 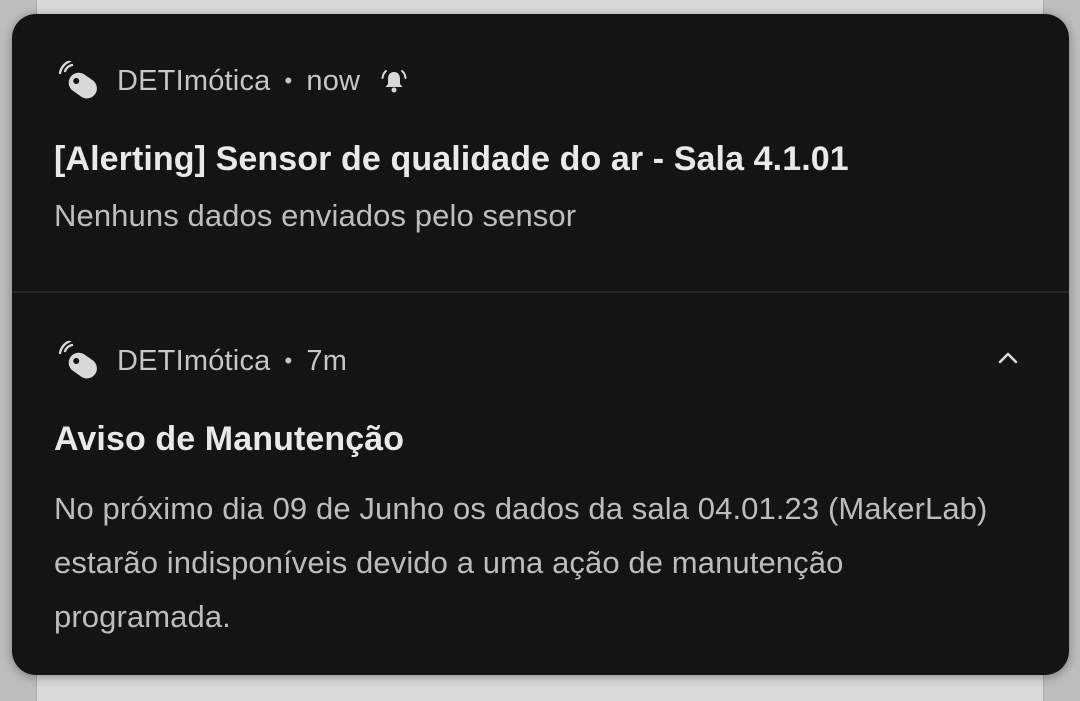 I want to click on chevron-up-icon, so click(x=1008, y=358).